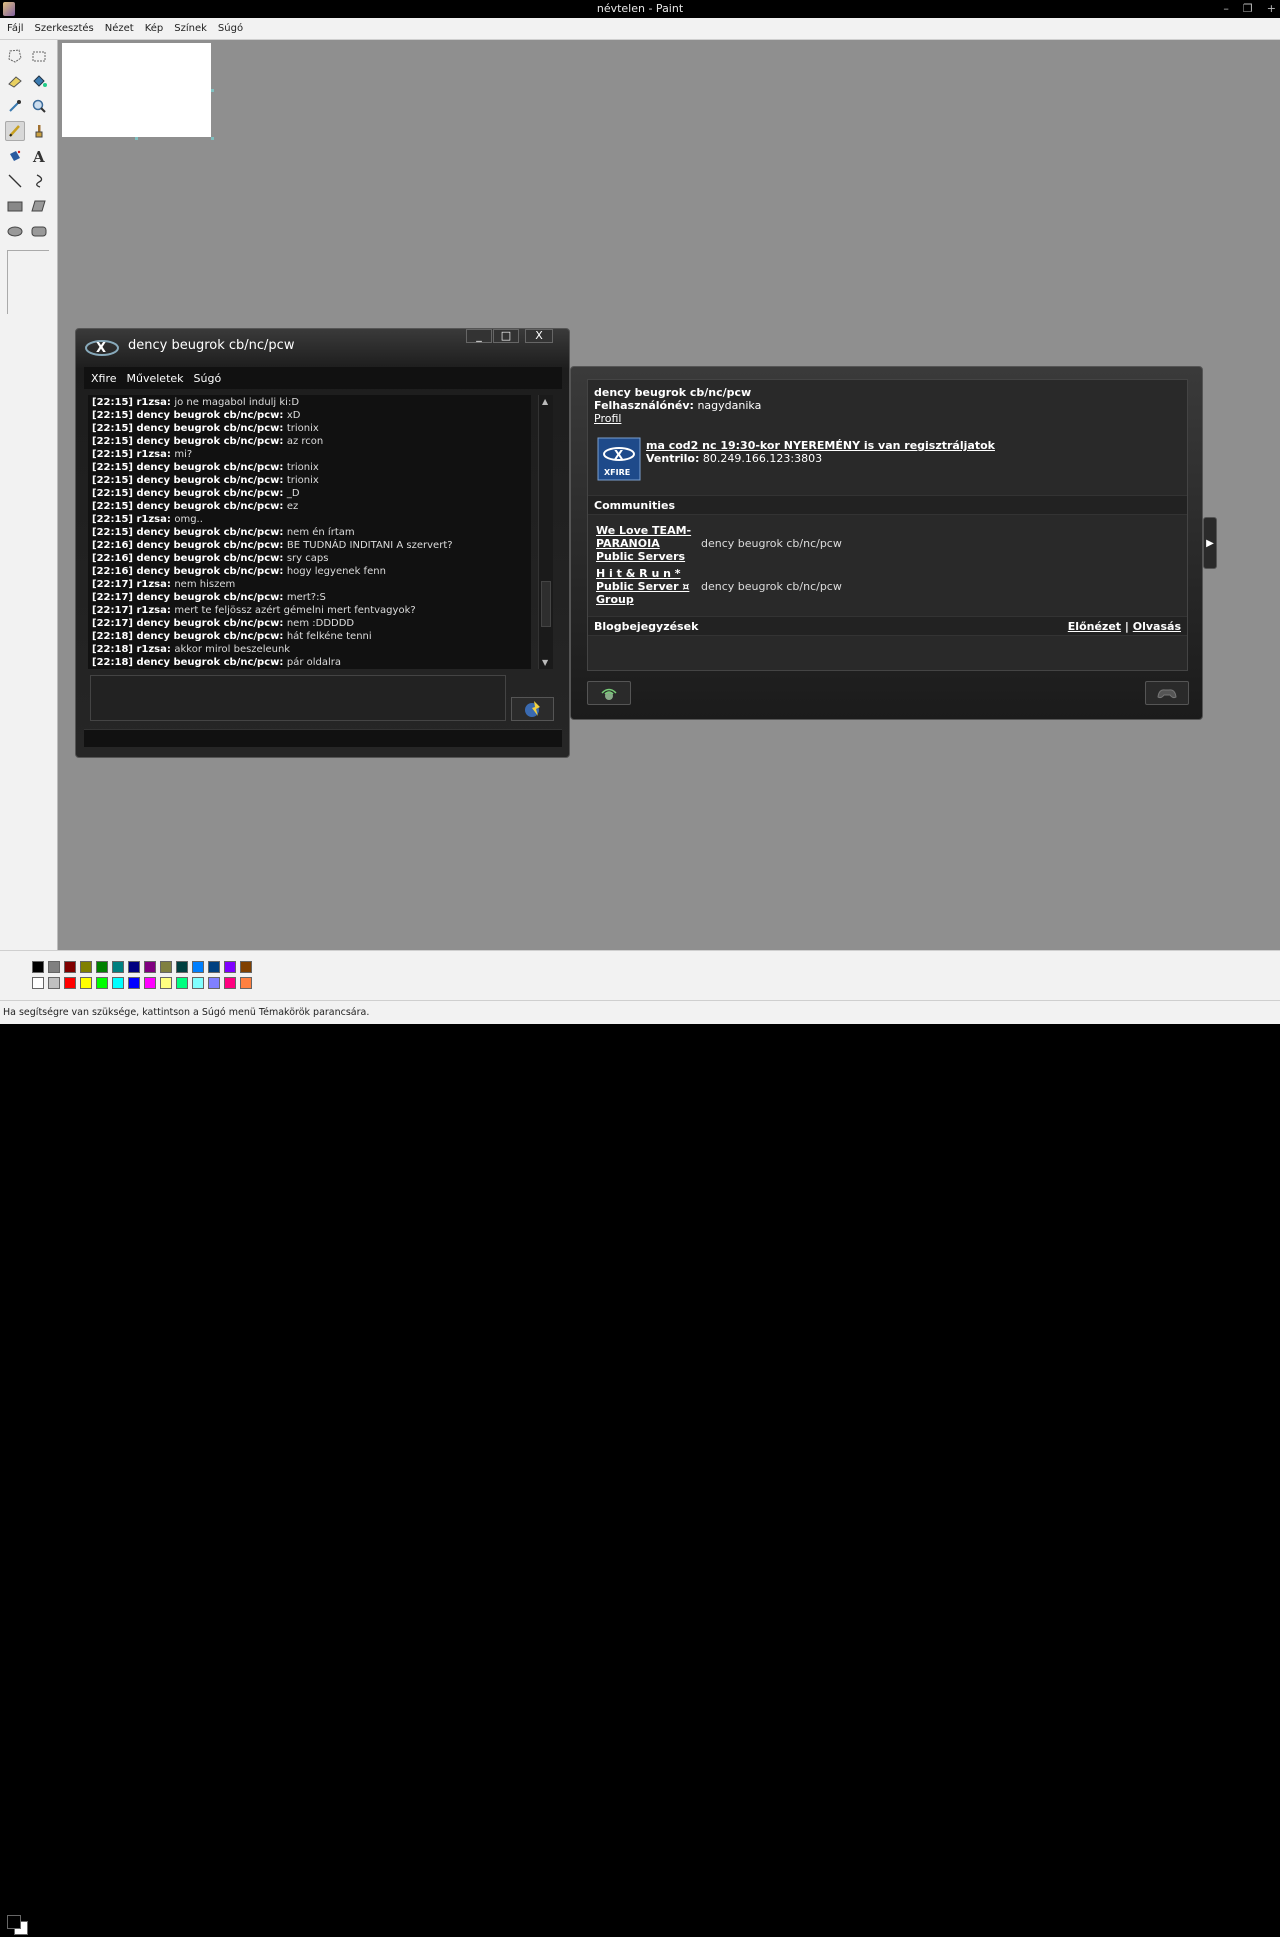  Describe the element at coordinates (309, 519) in the screenshot. I see `chat-message: [22:15] r1zsa: omg..` at that location.